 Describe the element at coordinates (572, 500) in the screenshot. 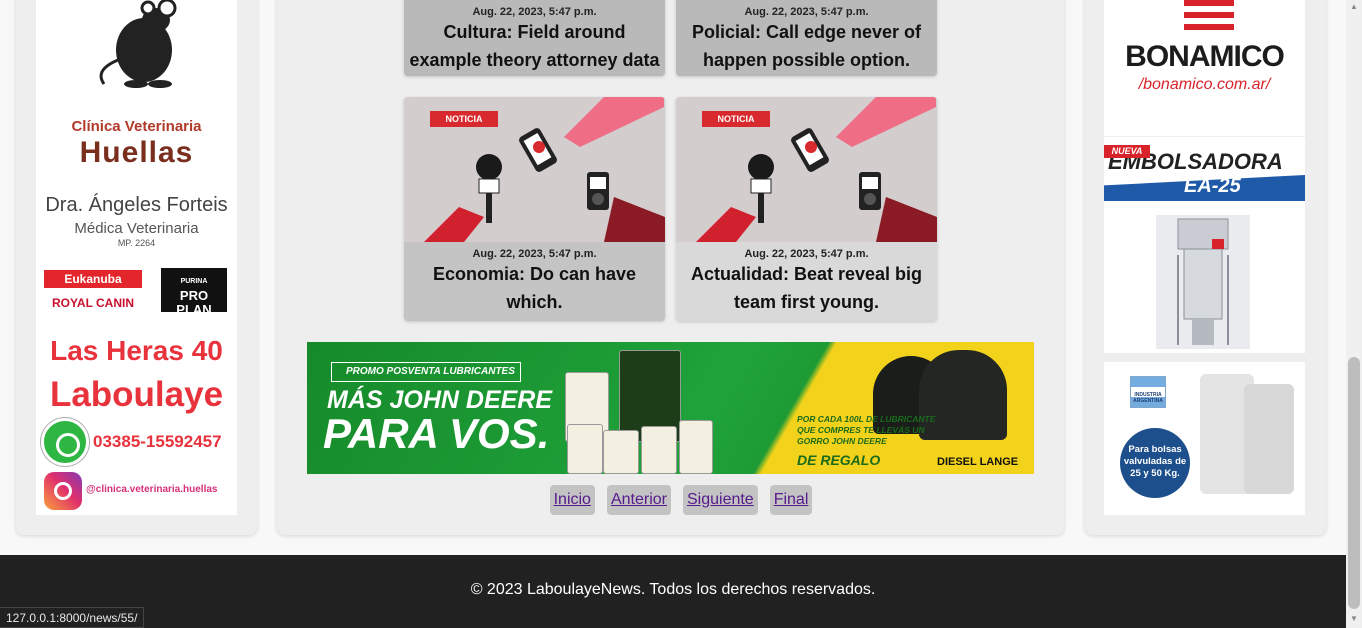

I see `pagination-first-link: Inicio` at that location.